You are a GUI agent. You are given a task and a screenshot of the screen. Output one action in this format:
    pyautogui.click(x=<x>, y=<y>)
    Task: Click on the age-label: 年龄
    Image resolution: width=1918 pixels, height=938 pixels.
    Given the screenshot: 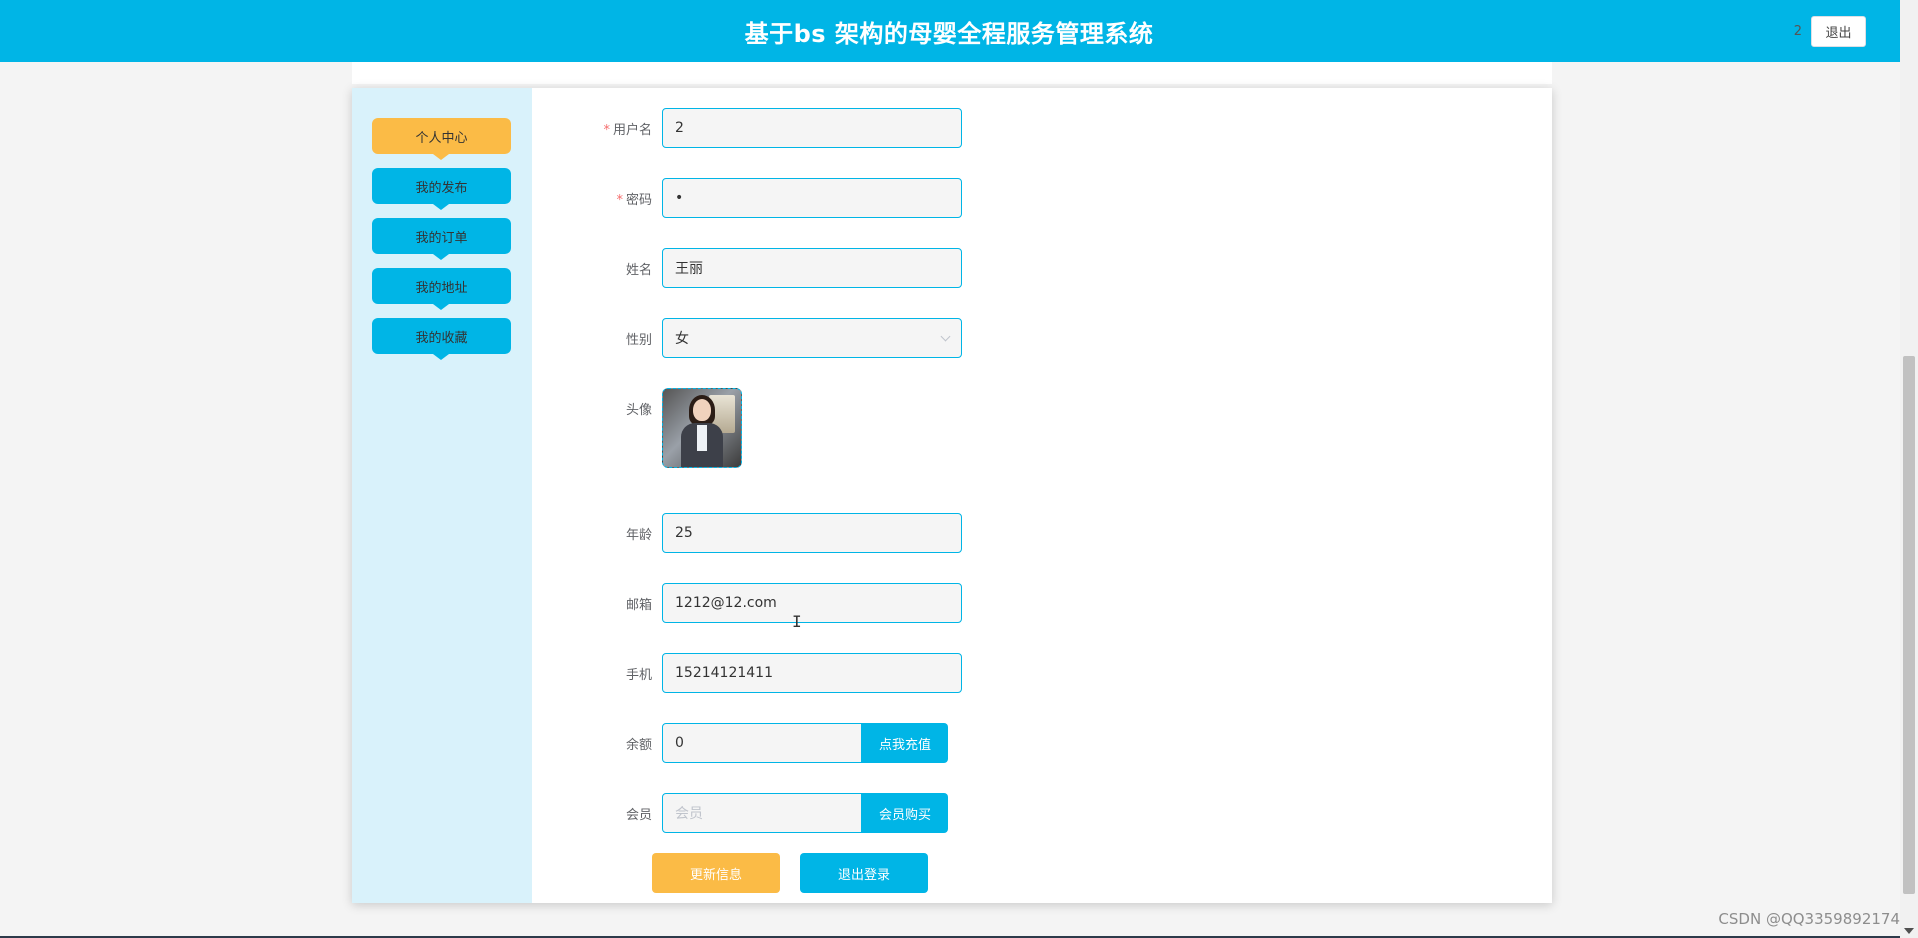 What is the action you would take?
    pyautogui.click(x=638, y=535)
    